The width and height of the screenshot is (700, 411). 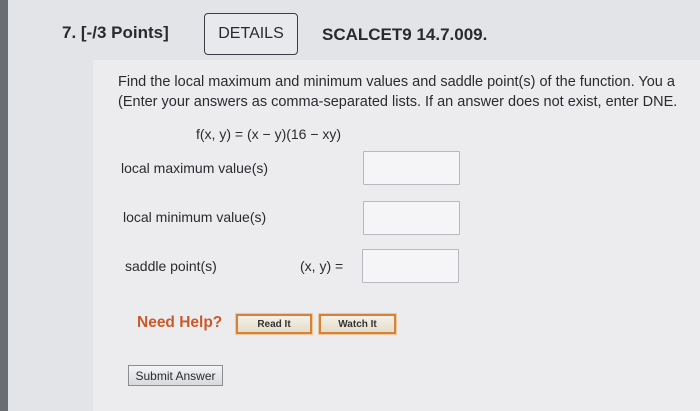 I want to click on course-code: SCALCET9 14.7.009., so click(x=405, y=34).